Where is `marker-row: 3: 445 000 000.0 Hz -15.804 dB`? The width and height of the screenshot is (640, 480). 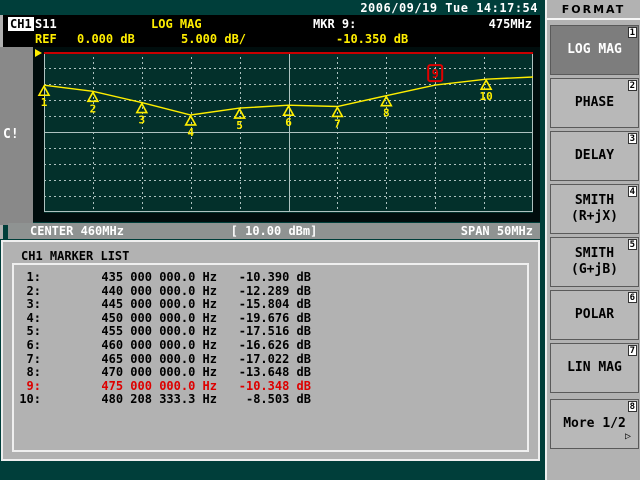 marker-row: 3: 445 000 000.0 Hz -15.804 dB is located at coordinates (168, 304).